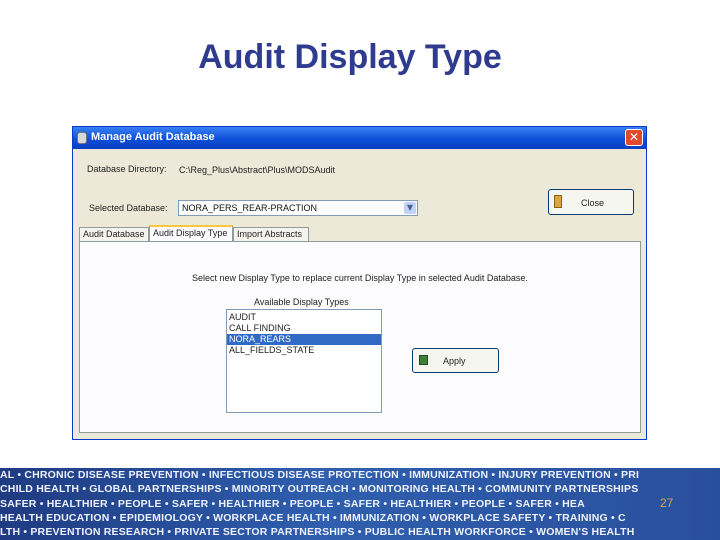  I want to click on slide-title: Audit Display Type, so click(350, 57).